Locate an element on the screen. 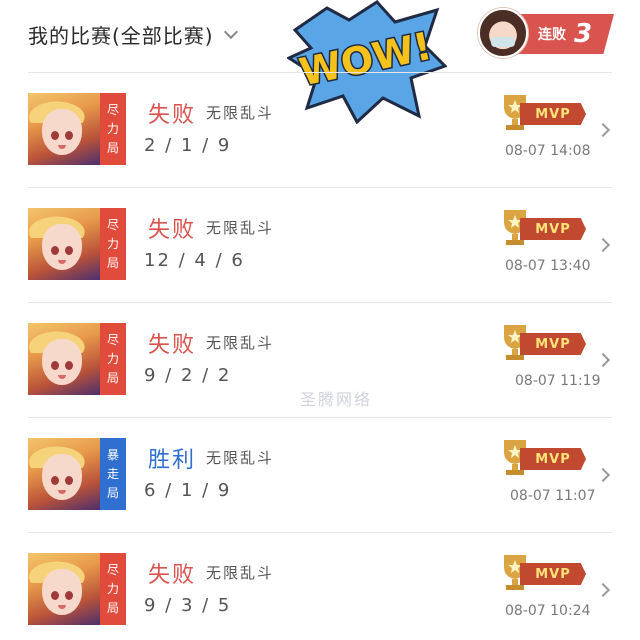 The height and width of the screenshot is (640, 640). watermark: 圣腾网络 is located at coordinates (336, 399).